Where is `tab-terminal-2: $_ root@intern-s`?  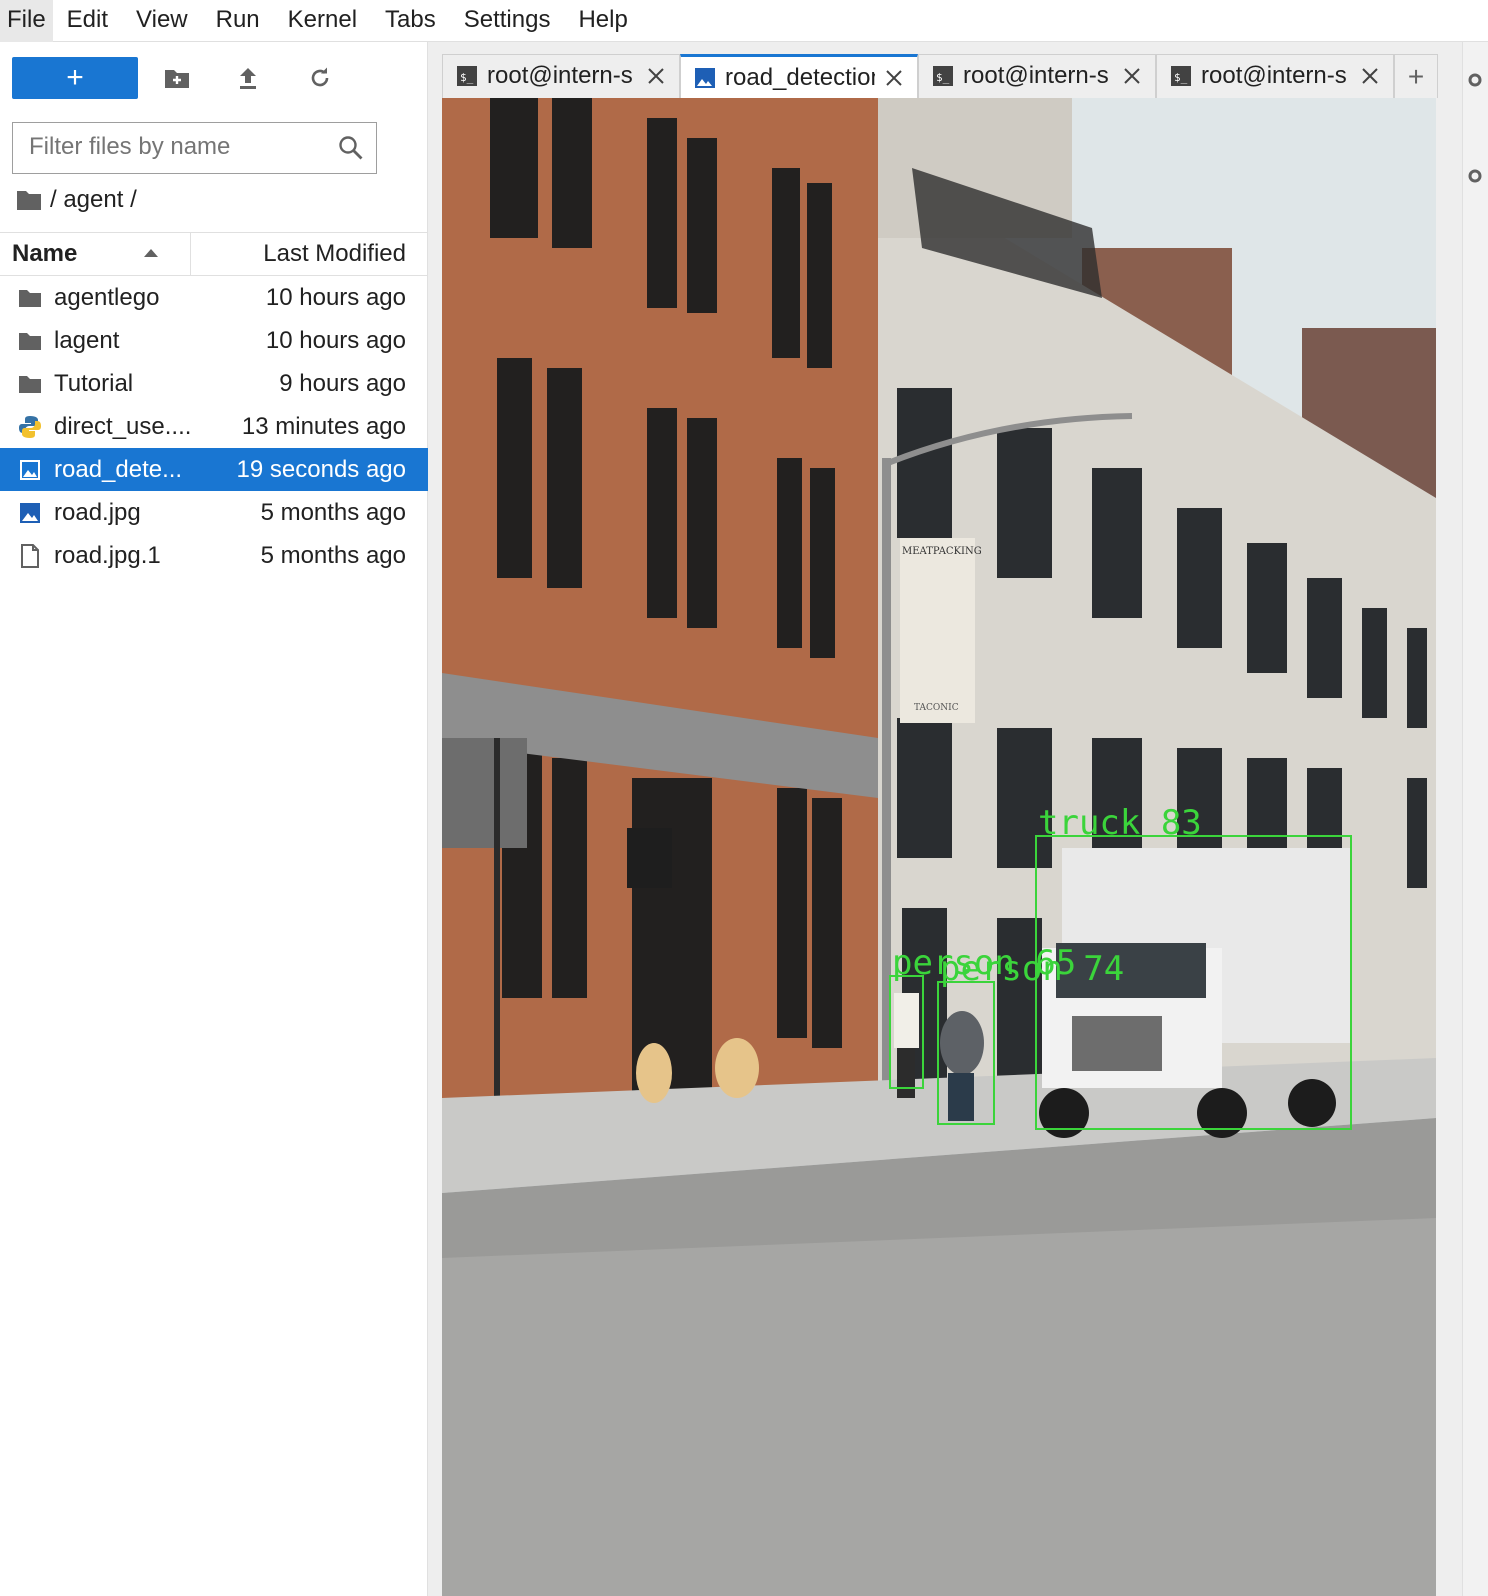
tab-terminal-2: $_ root@intern-s is located at coordinates (1037, 76).